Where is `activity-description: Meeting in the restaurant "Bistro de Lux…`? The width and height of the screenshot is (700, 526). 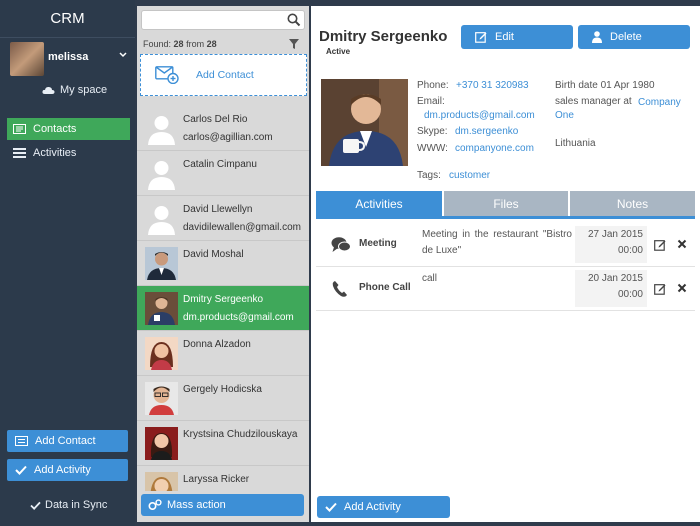
activity-description: Meeting in the restaurant "Bistro de Lux… is located at coordinates (497, 242).